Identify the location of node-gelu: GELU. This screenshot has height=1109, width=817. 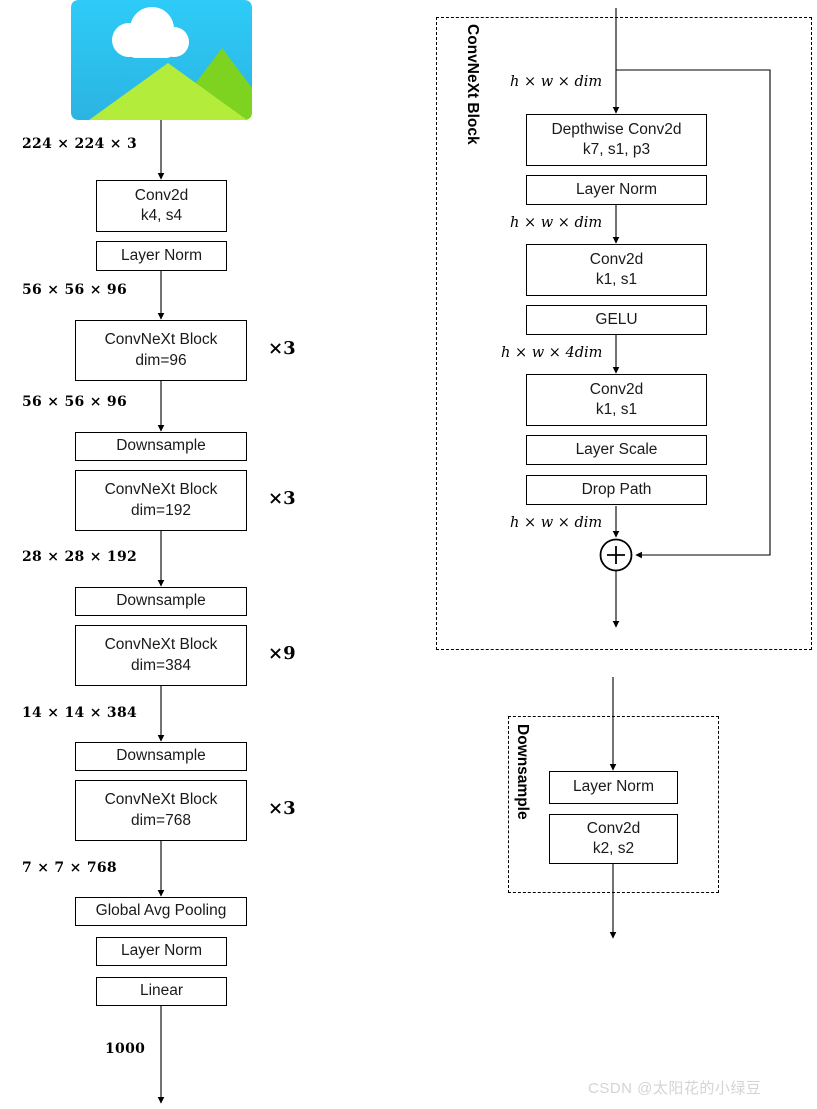
(616, 320).